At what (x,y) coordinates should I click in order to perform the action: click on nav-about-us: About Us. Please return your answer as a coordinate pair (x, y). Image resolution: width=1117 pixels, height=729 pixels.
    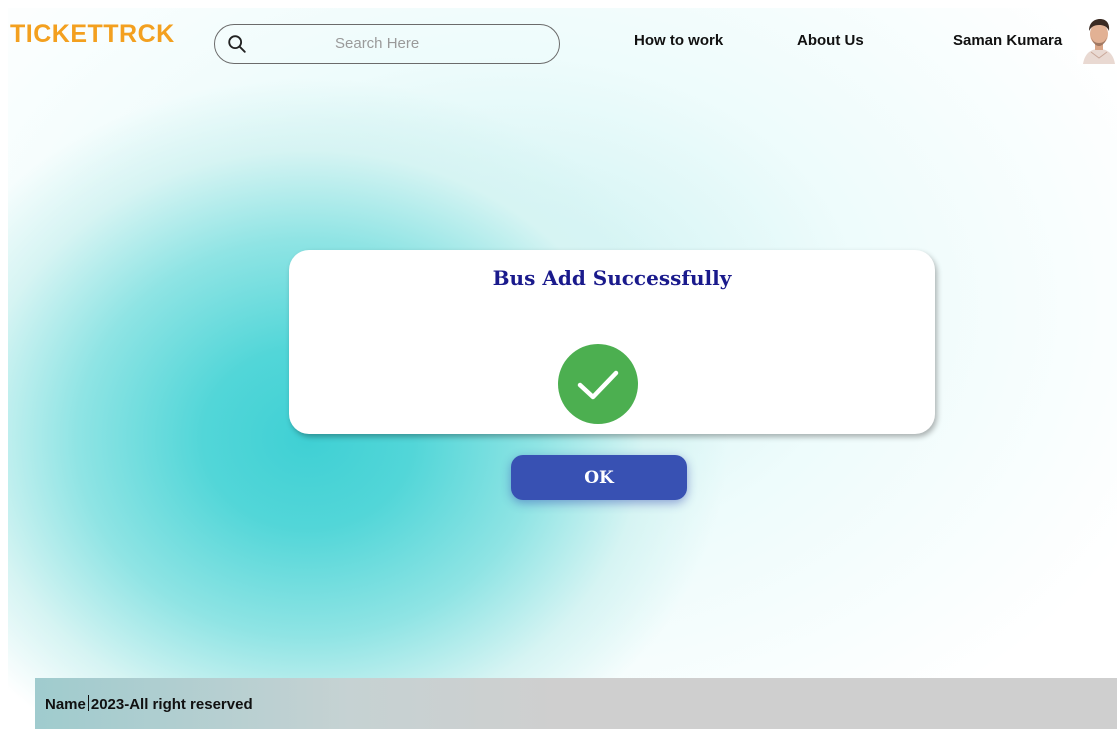
    Looking at the image, I should click on (830, 40).